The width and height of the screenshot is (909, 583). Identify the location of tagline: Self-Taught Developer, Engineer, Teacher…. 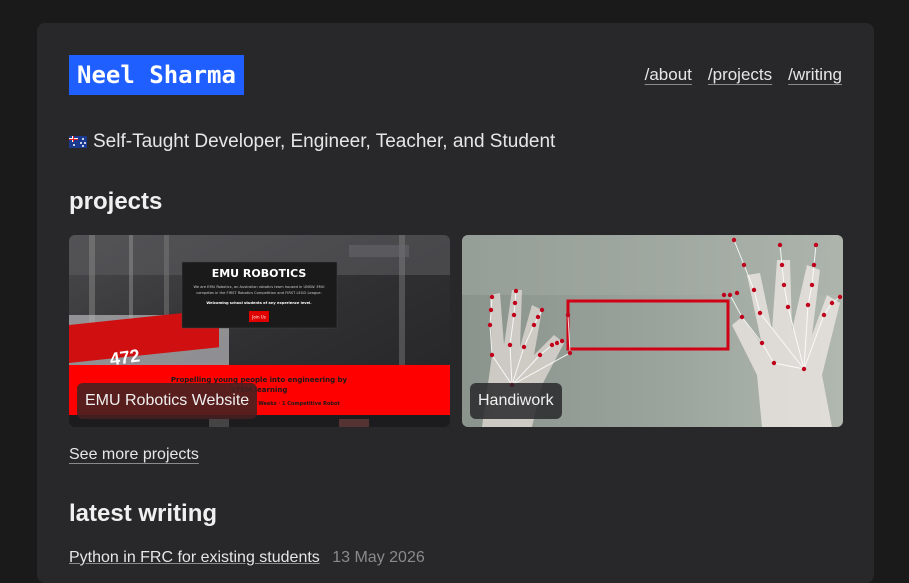
(312, 142).